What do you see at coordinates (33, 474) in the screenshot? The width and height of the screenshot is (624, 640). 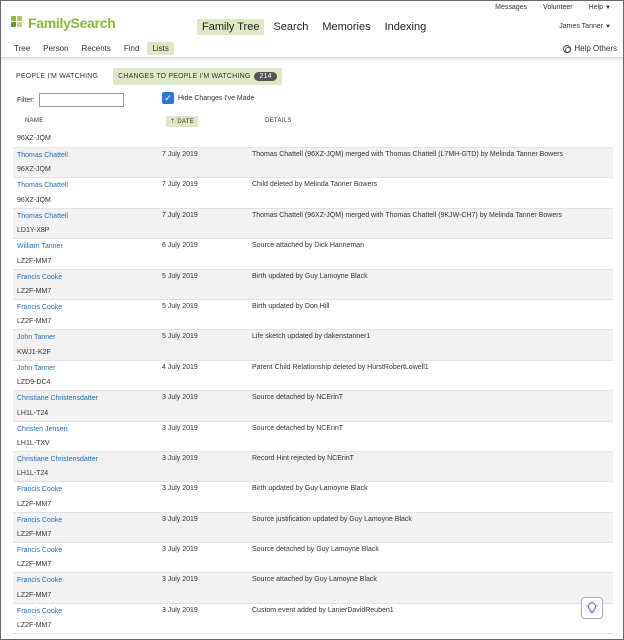 I see `person-id: LH1L-T24` at bounding box center [33, 474].